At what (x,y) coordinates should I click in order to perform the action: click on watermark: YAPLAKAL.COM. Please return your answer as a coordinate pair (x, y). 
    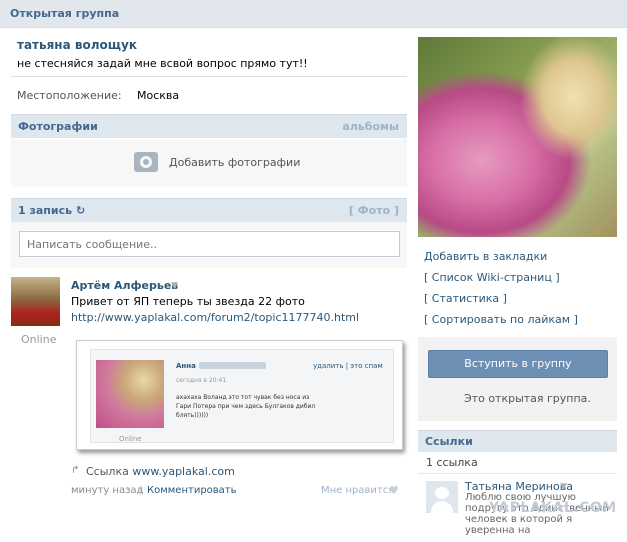
    Looking at the image, I should click on (553, 508).